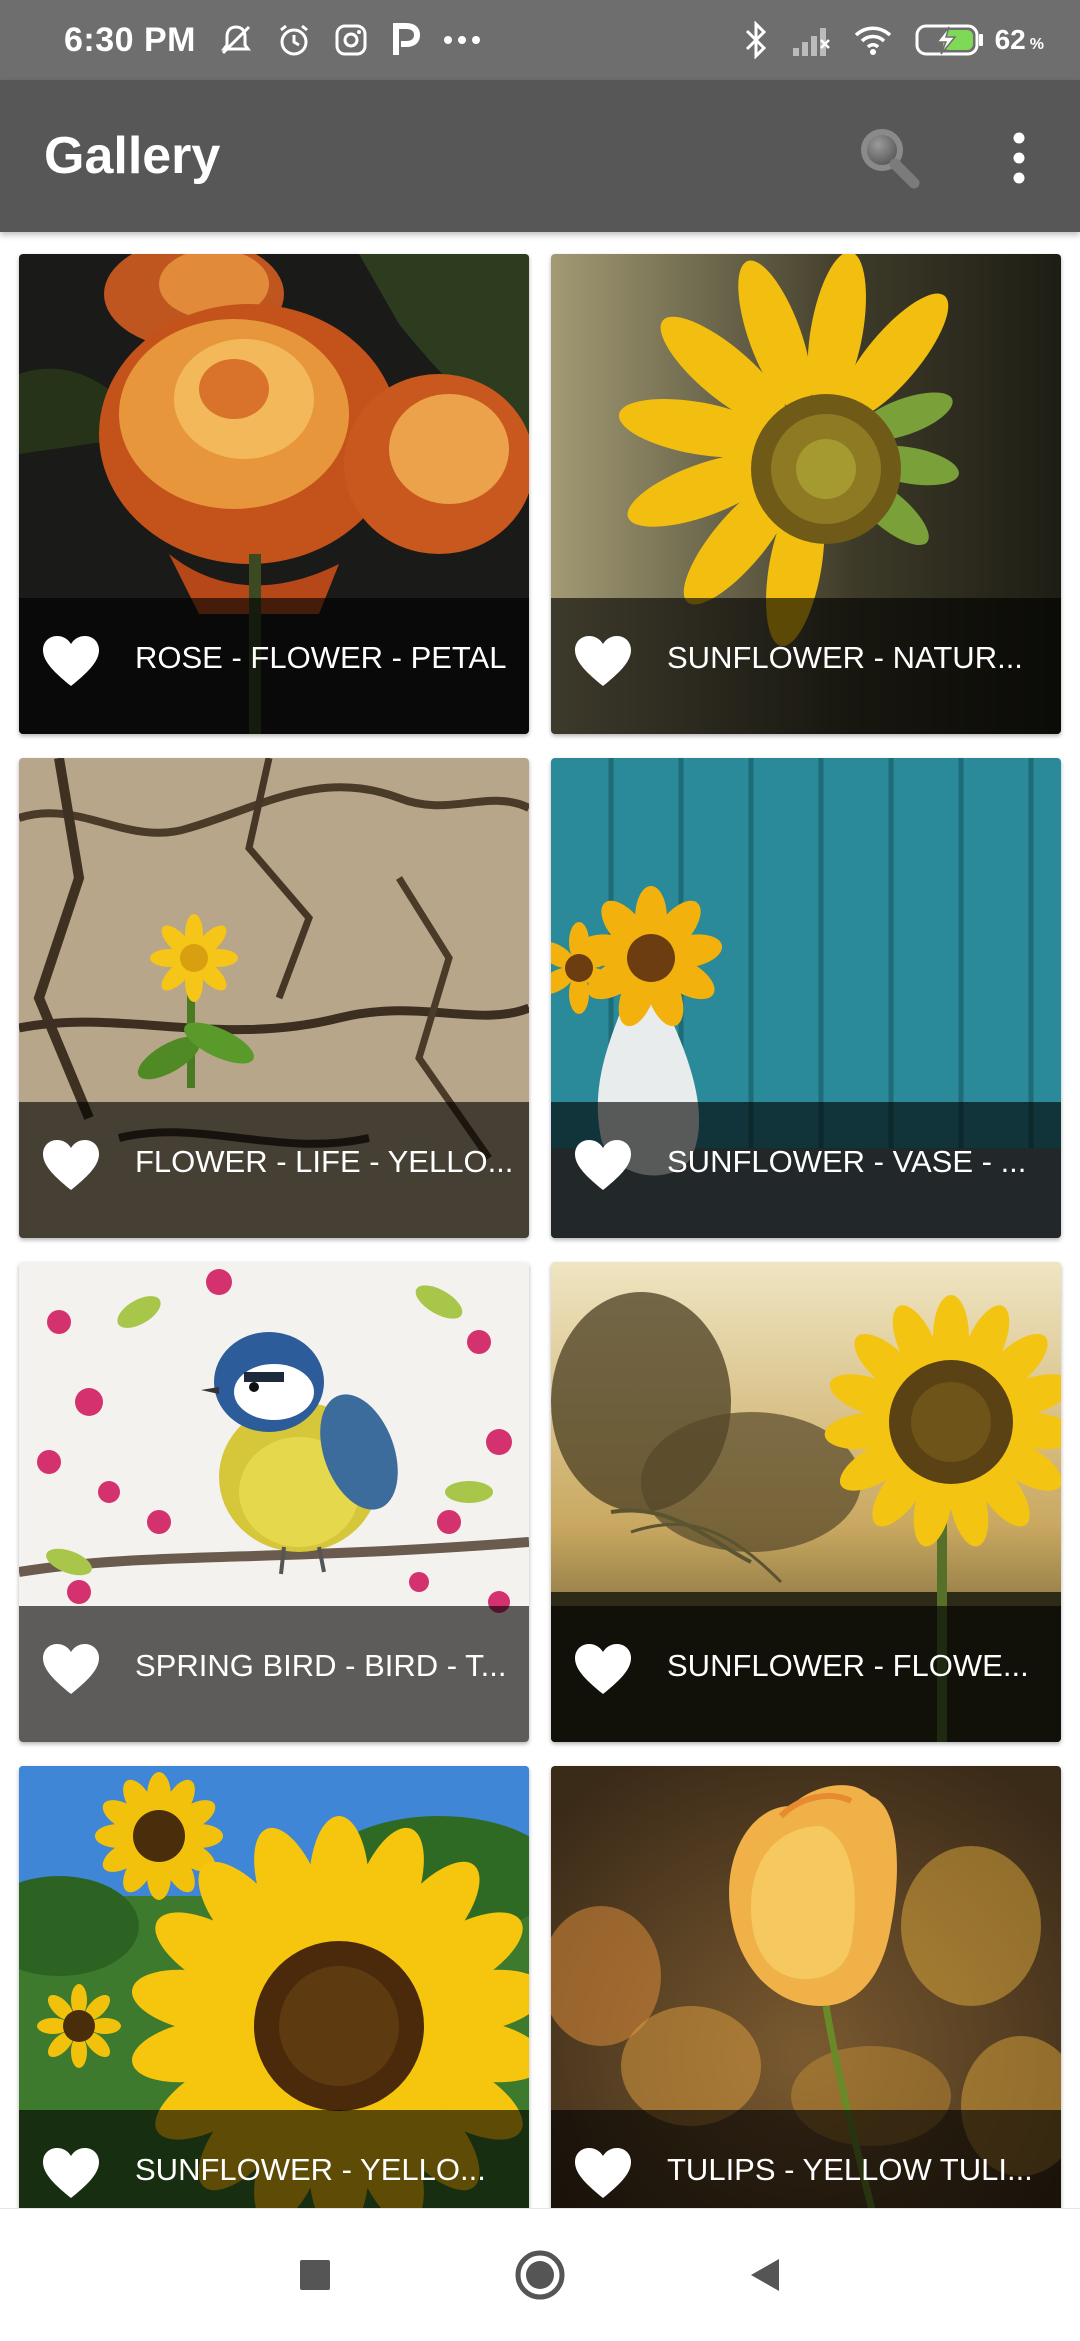 The image size is (1080, 2341). What do you see at coordinates (405, 40) in the screenshot?
I see `p-app-icon` at bounding box center [405, 40].